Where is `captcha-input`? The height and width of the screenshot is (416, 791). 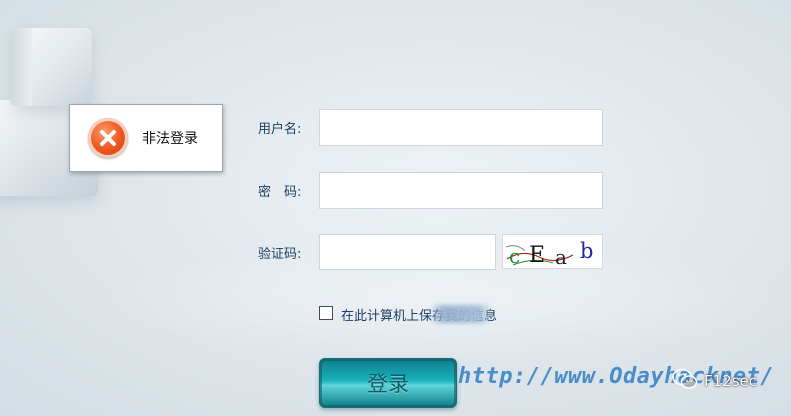 captcha-input is located at coordinates (407, 252).